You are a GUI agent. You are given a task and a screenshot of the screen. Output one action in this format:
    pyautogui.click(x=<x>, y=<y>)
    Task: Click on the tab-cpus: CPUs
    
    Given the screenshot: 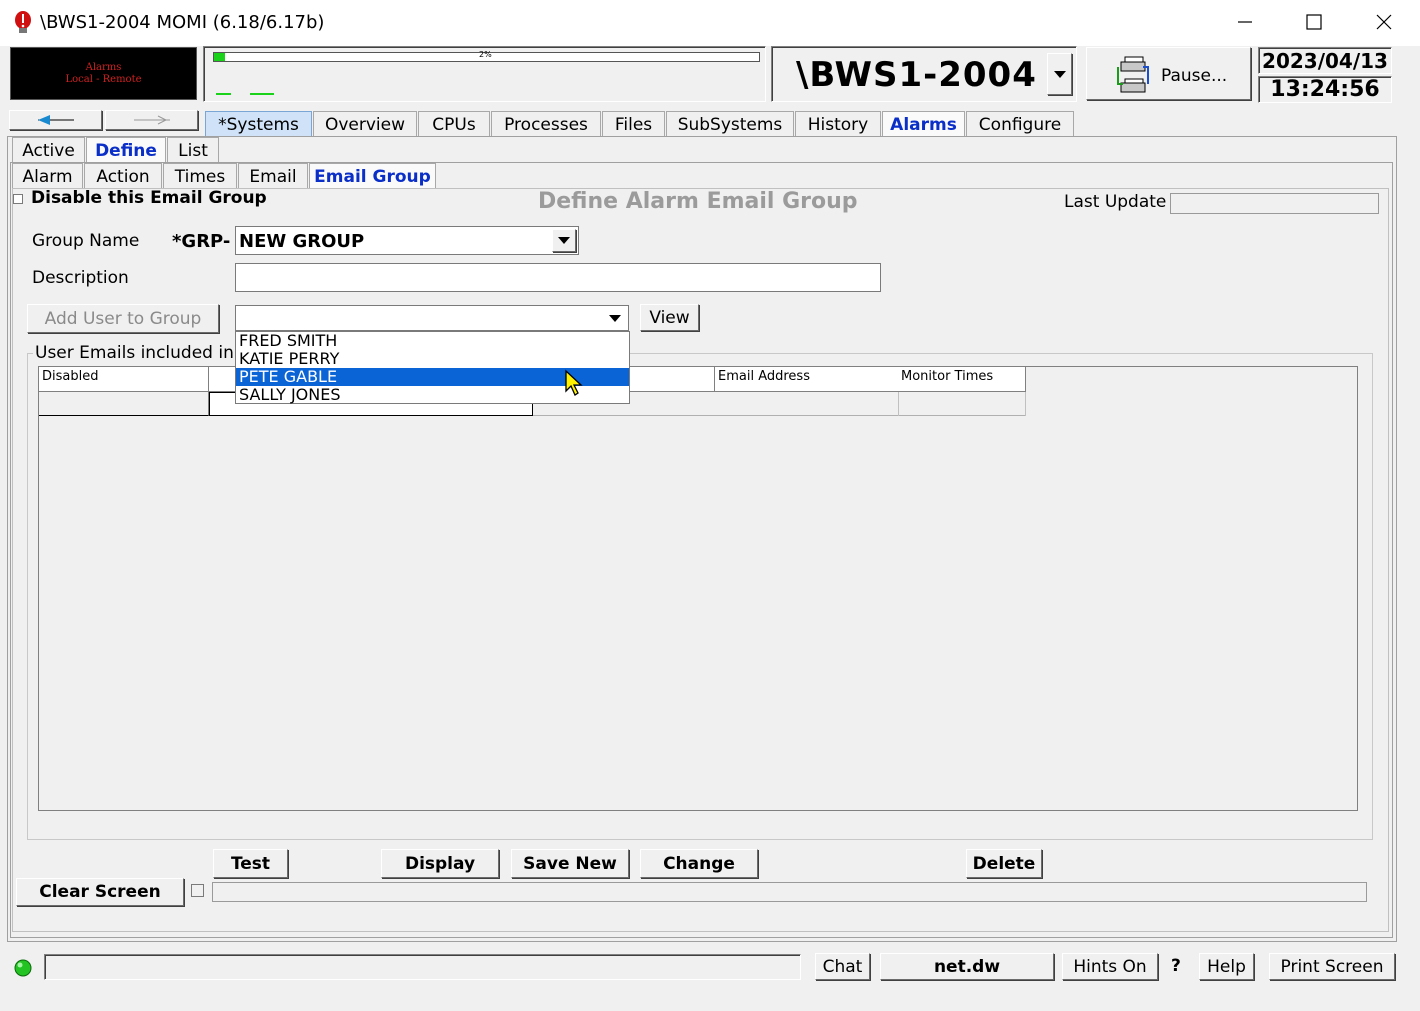 What is the action you would take?
    pyautogui.click(x=454, y=124)
    